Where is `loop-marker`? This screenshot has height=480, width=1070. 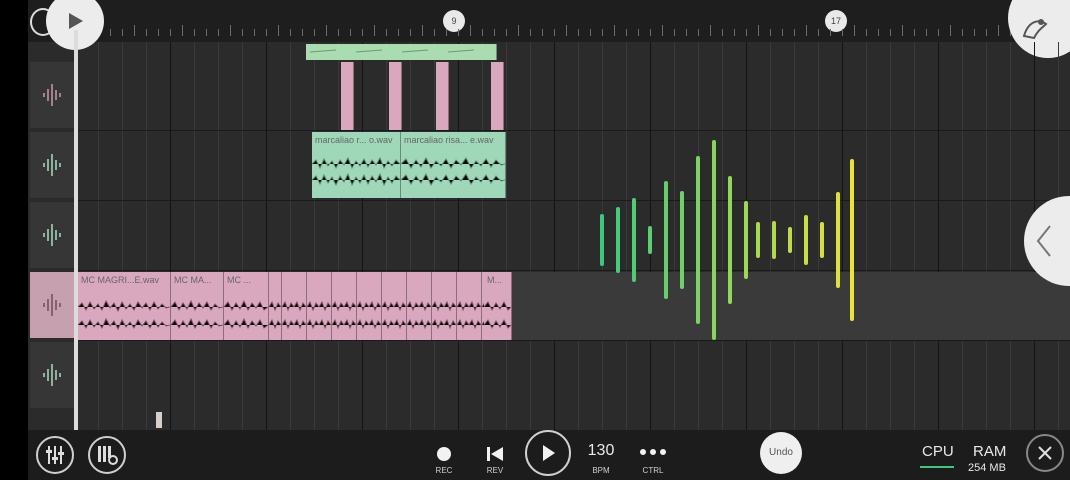
loop-marker is located at coordinates (159, 420).